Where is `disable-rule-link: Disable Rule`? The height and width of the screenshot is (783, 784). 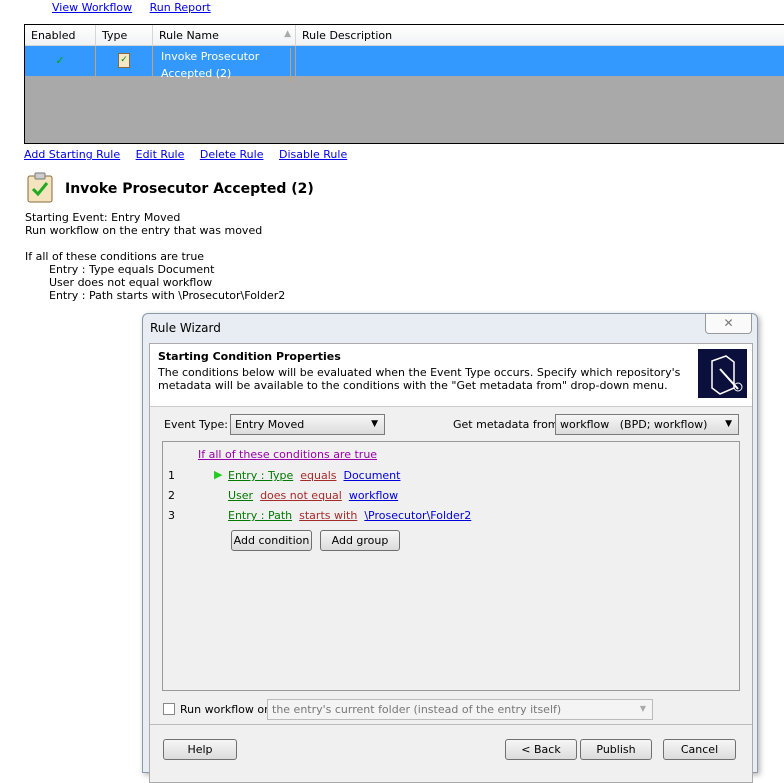 disable-rule-link: Disable Rule is located at coordinates (313, 154).